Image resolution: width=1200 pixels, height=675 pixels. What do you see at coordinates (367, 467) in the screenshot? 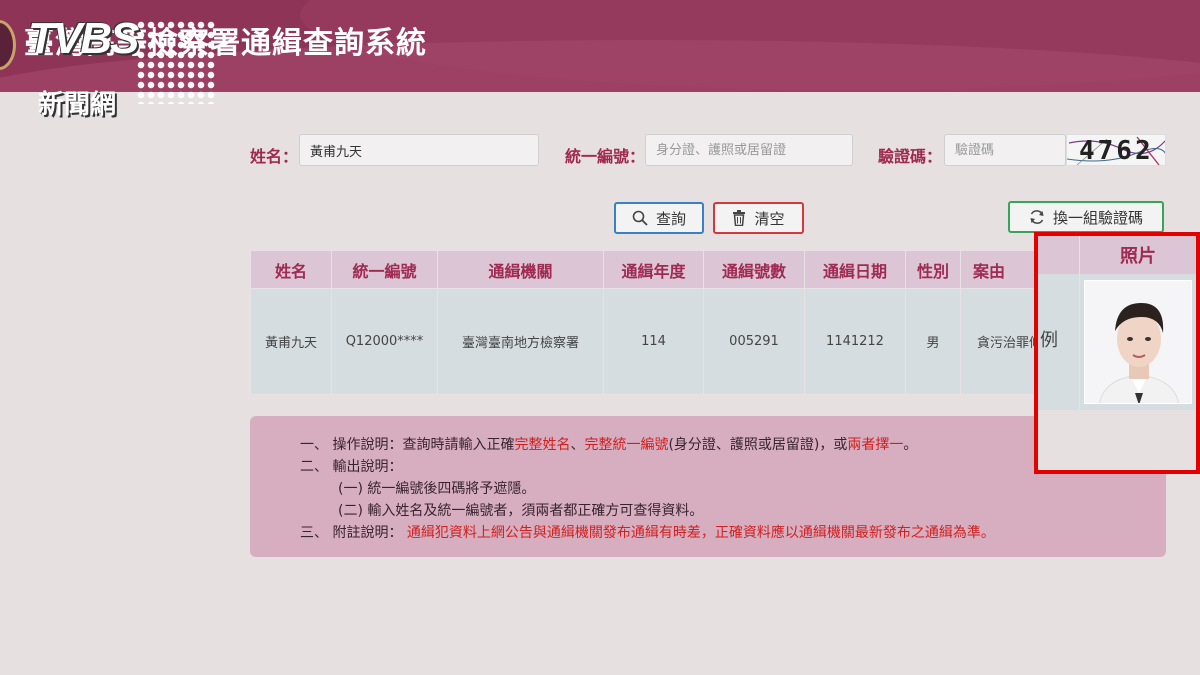
I see `note-2-label: 輸出說明：` at bounding box center [367, 467].